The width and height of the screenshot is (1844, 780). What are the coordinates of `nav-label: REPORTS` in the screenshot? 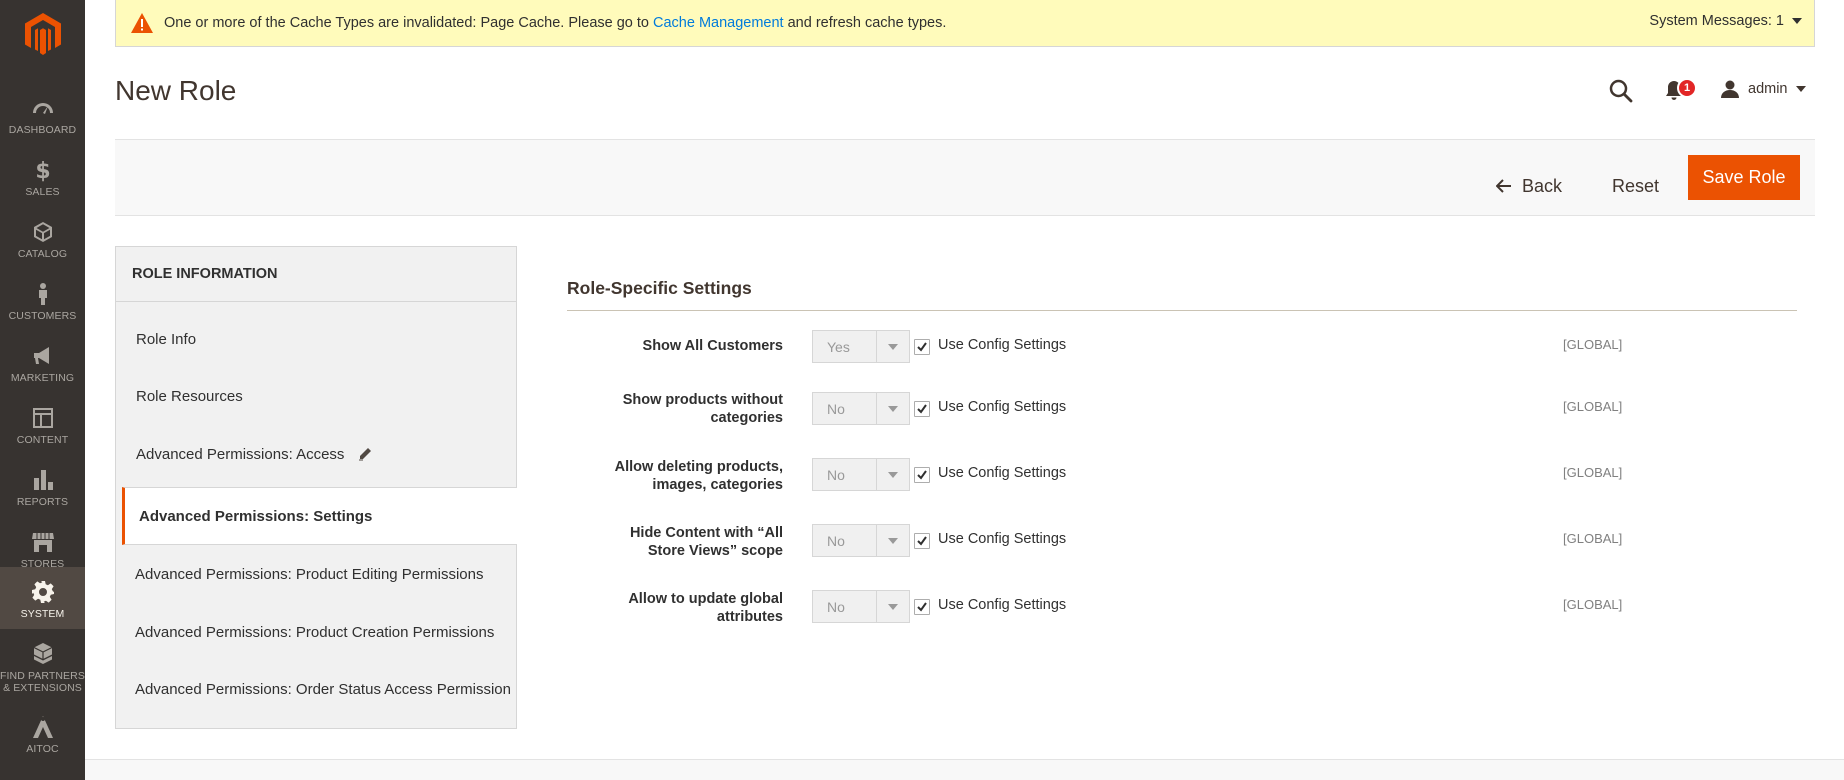 It's located at (42, 502).